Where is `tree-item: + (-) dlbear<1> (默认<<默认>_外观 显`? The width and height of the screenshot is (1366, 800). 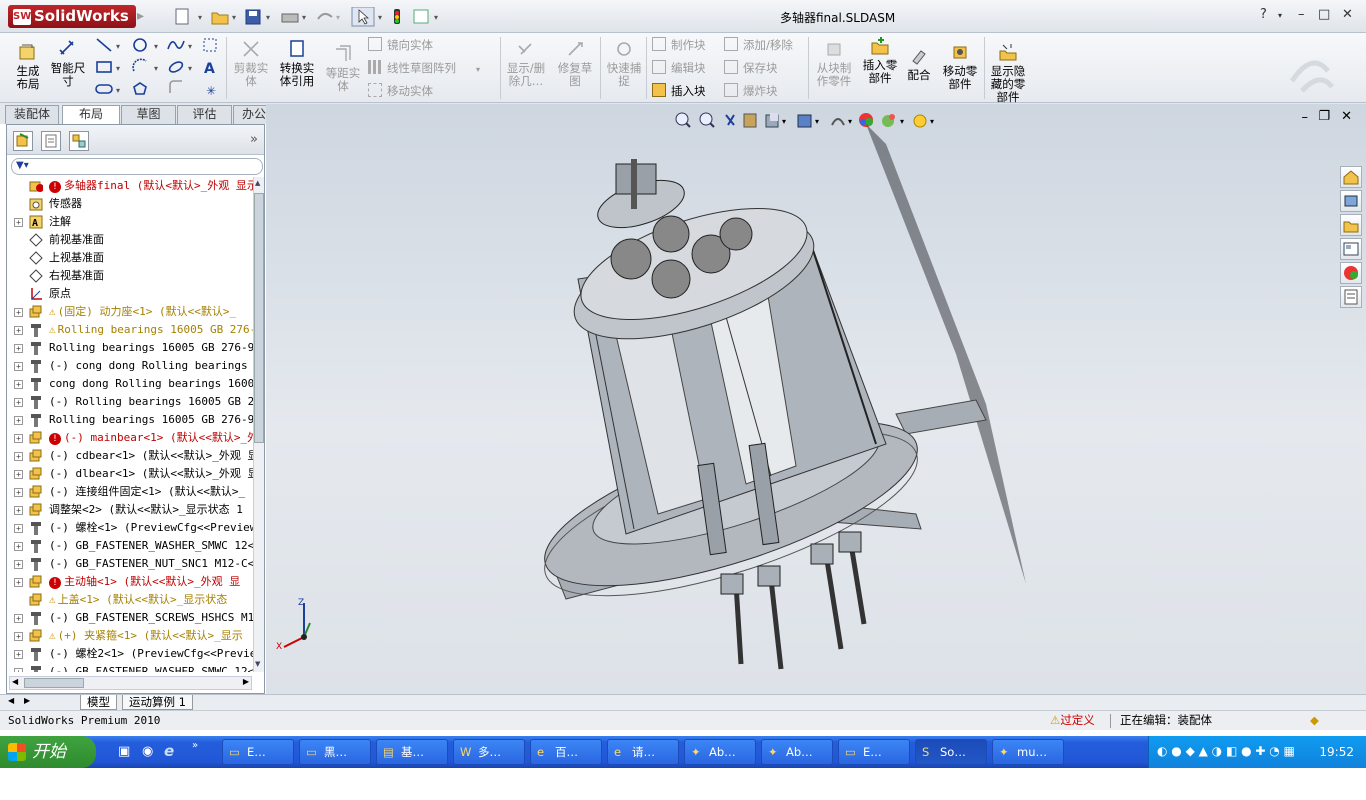 tree-item: + (-) dlbear<1> (默认<<默认>_外观 显 is located at coordinates (130, 474).